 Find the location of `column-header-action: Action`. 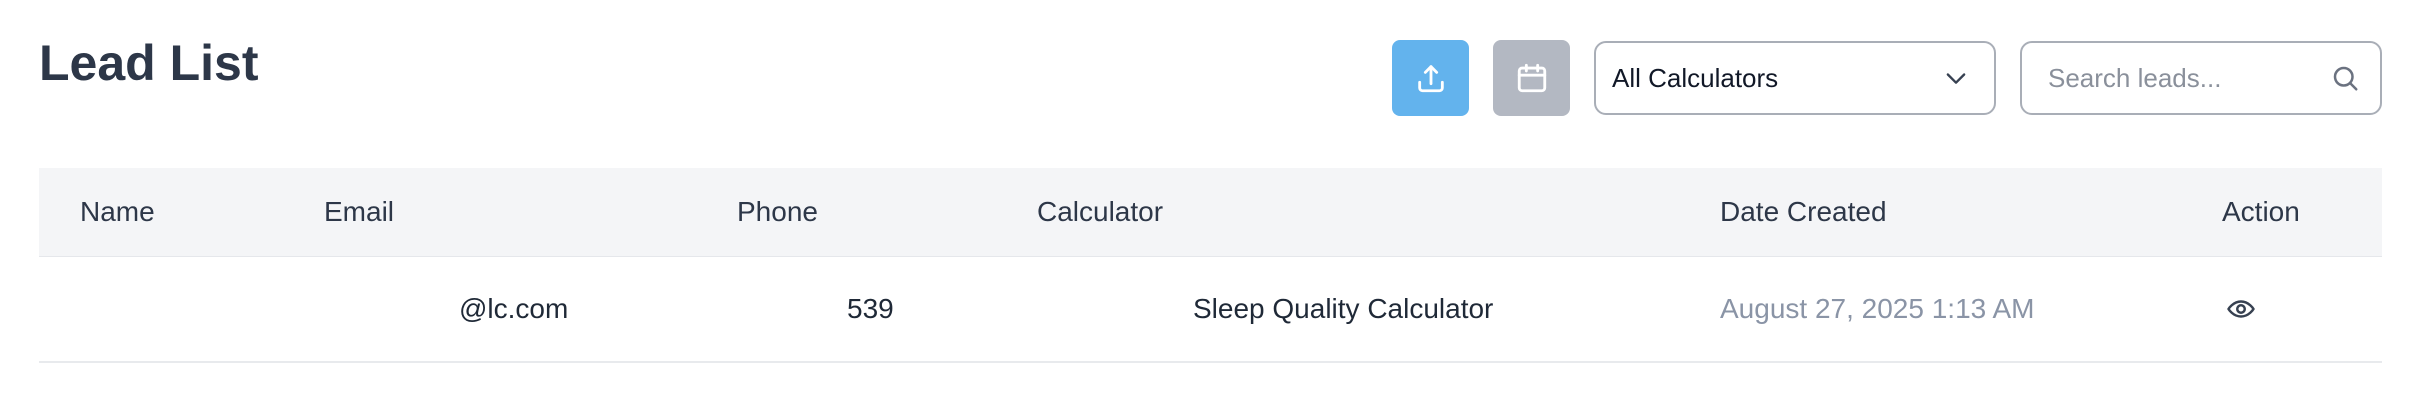

column-header-action: Action is located at coordinates (2261, 211).